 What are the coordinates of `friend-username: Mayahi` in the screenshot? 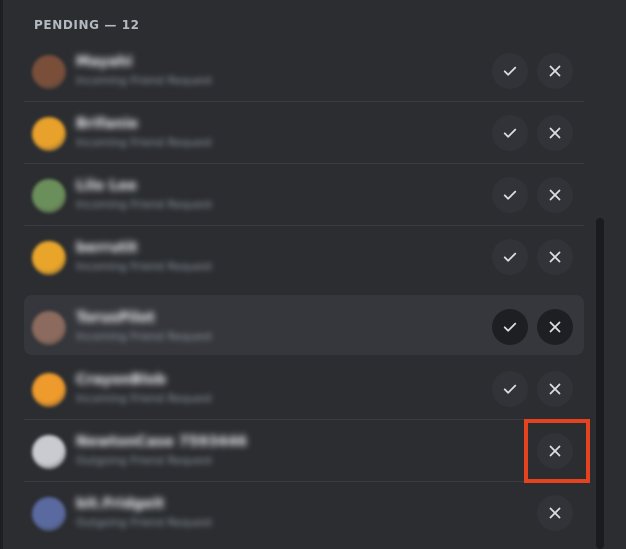 It's located at (104, 62).